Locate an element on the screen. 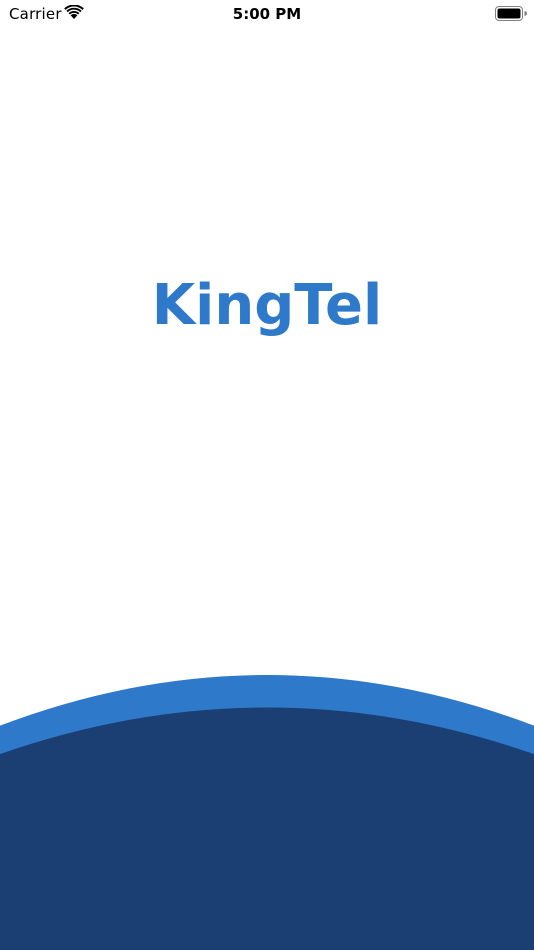 This screenshot has width=534, height=950. app-logo-text: KingTel is located at coordinates (267, 305).